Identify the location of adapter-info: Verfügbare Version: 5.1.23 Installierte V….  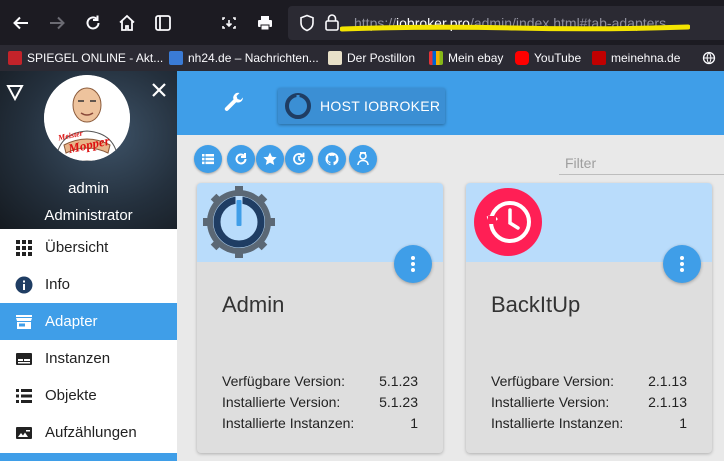
(320, 402).